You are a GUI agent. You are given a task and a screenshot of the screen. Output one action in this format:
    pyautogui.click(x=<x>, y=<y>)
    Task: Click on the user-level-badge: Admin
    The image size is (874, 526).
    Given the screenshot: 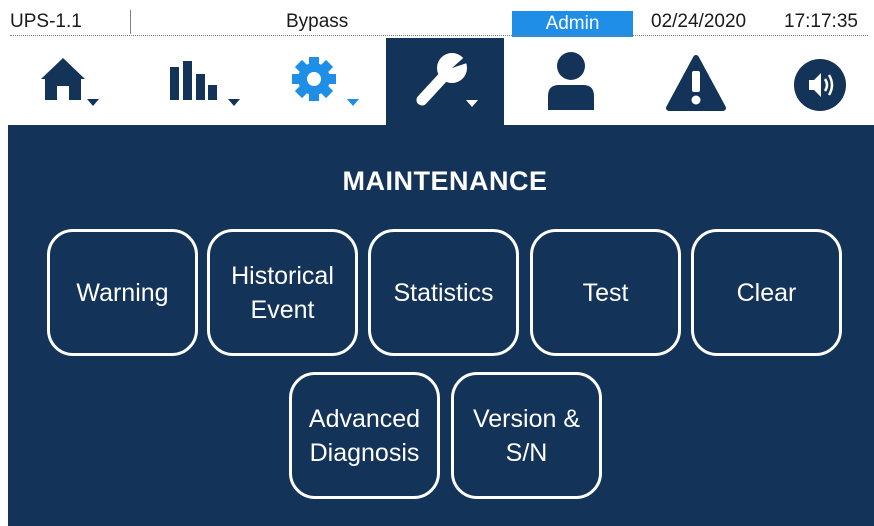 What is the action you would take?
    pyautogui.click(x=572, y=24)
    